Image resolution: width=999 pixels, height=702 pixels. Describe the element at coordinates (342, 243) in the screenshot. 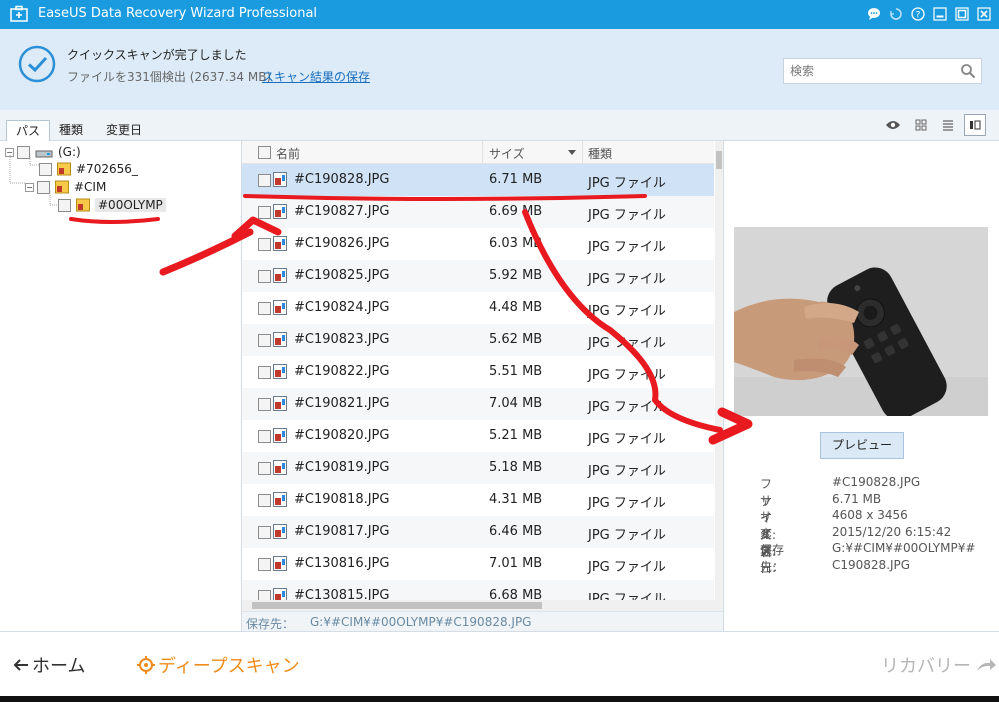

I see `file-name: #C190826.JPG` at that location.